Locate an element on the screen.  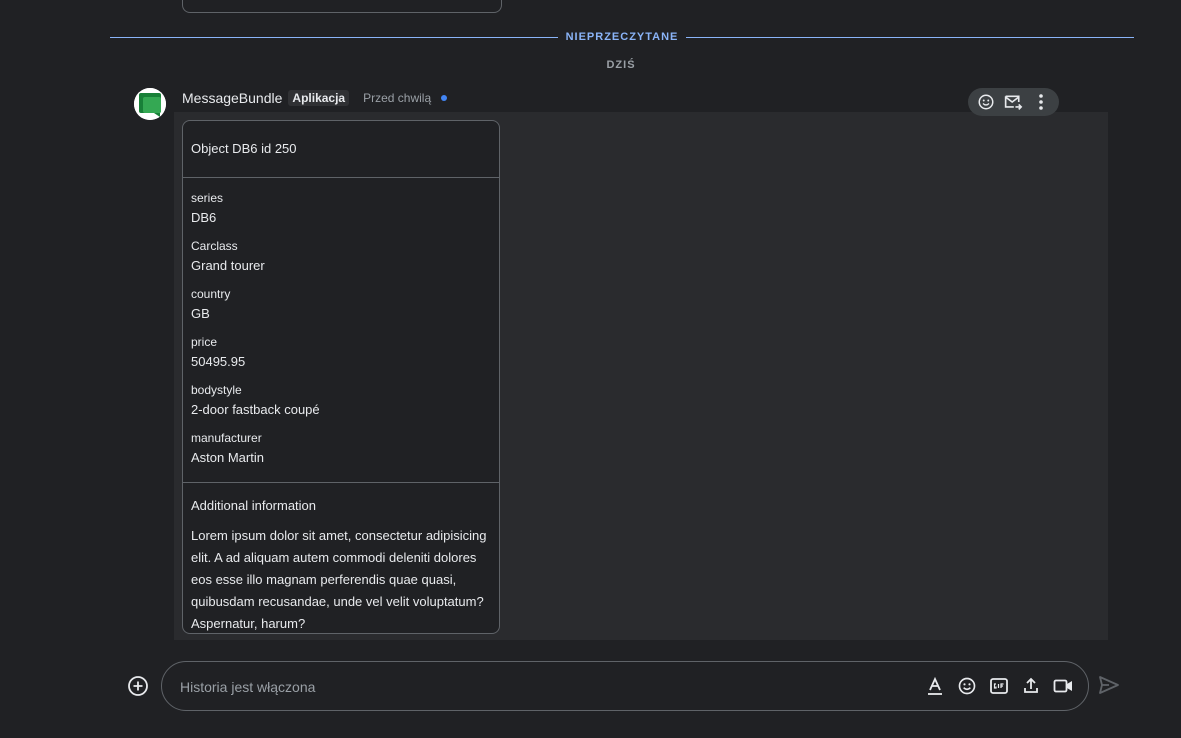
field-label: manufacturer is located at coordinates (226, 438).